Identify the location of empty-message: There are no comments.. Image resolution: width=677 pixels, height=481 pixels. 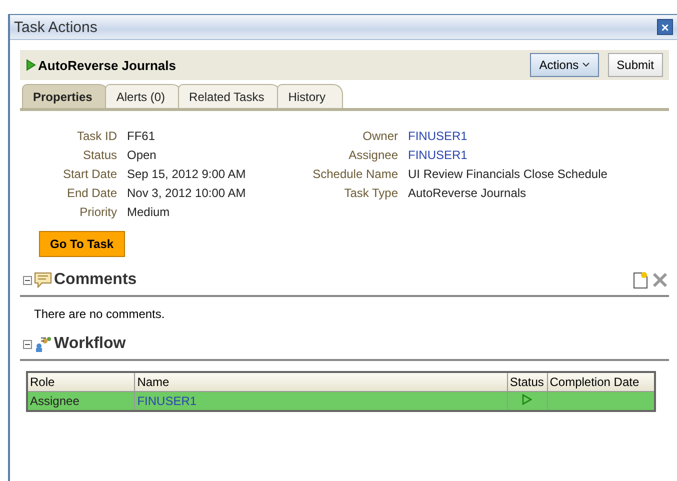
(99, 313).